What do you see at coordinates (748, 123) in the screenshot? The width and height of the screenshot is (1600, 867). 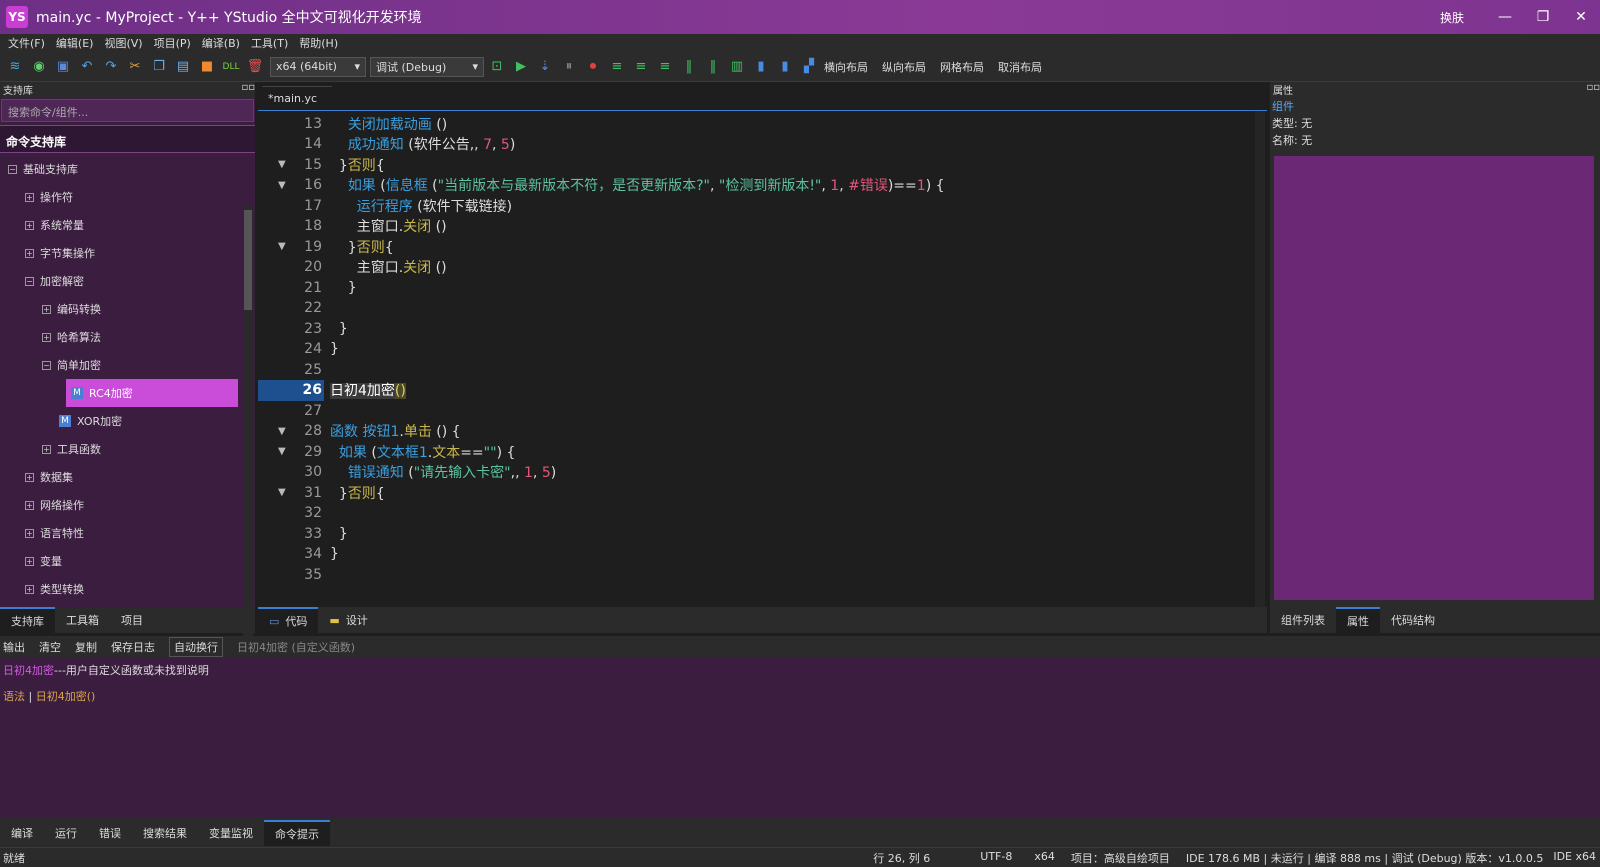 I see `code-line: 13 关闭加载动画 ()` at bounding box center [748, 123].